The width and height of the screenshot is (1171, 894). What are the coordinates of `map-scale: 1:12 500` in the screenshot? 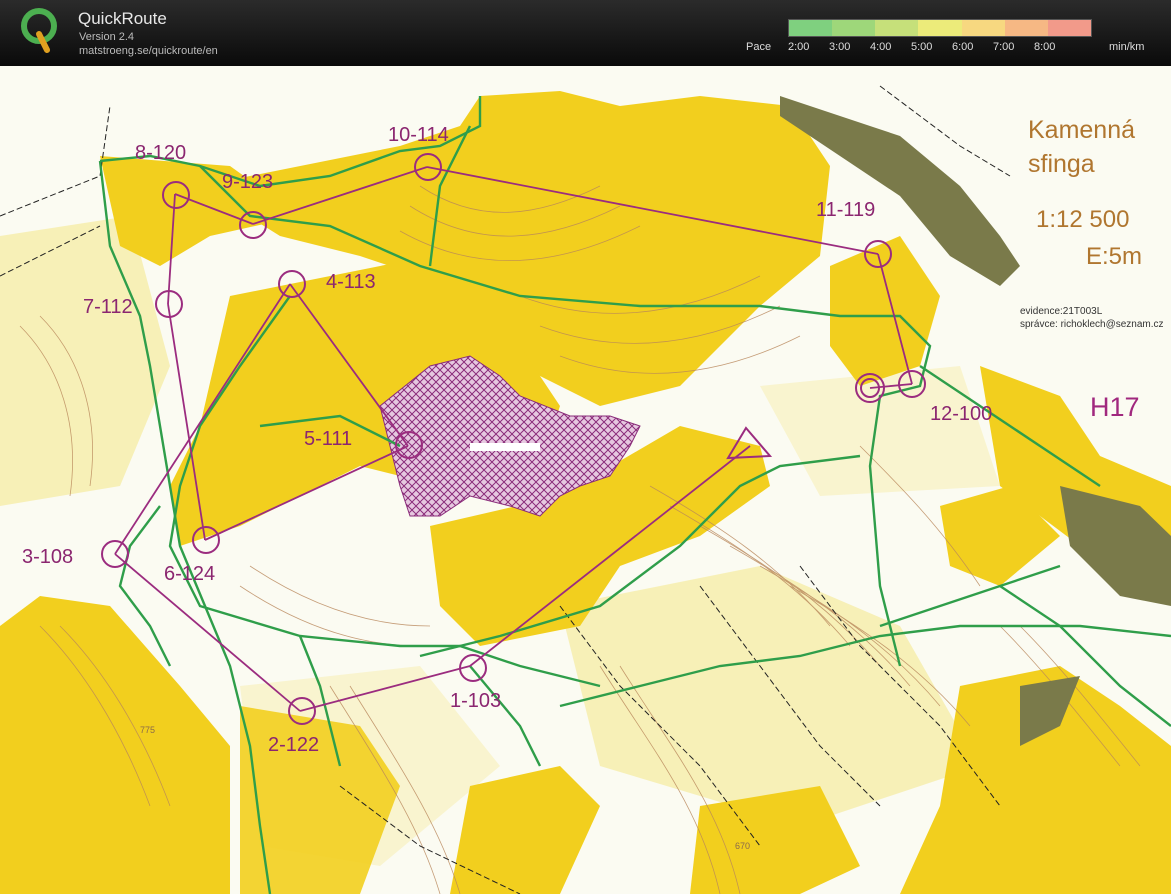 It's located at (1083, 219).